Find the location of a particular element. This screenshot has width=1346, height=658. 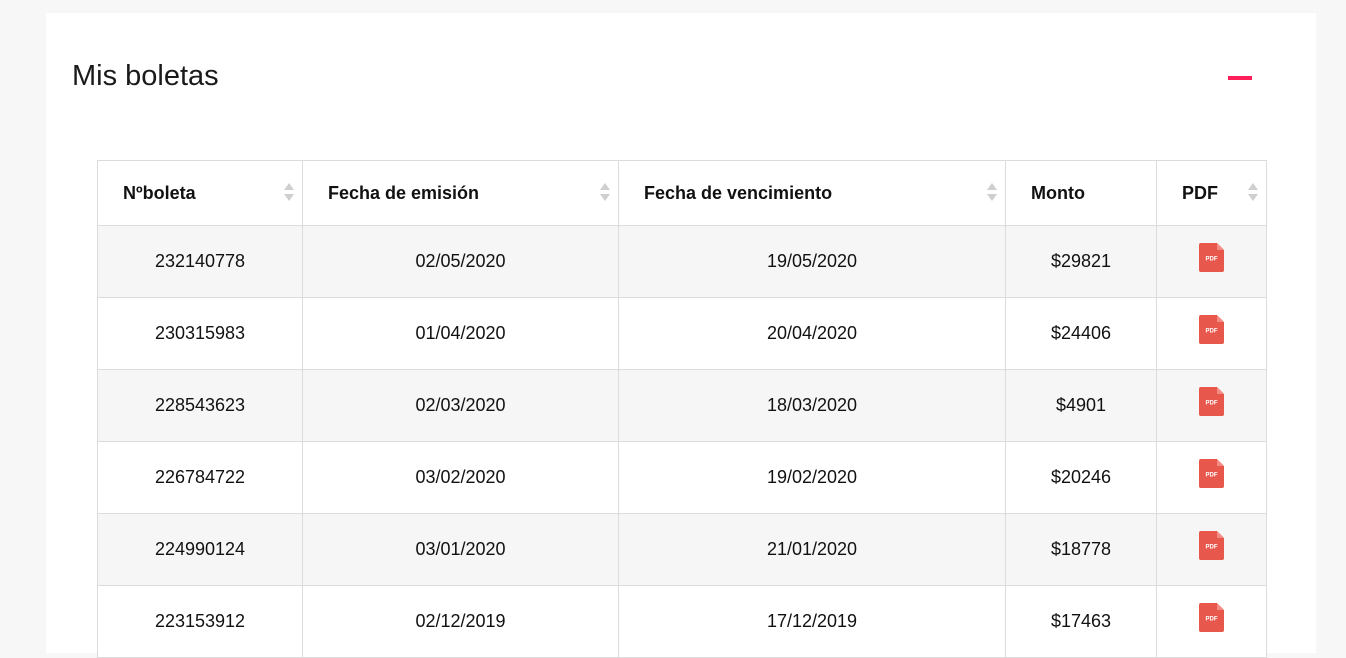

cell-monto: $24406 is located at coordinates (1081, 333).